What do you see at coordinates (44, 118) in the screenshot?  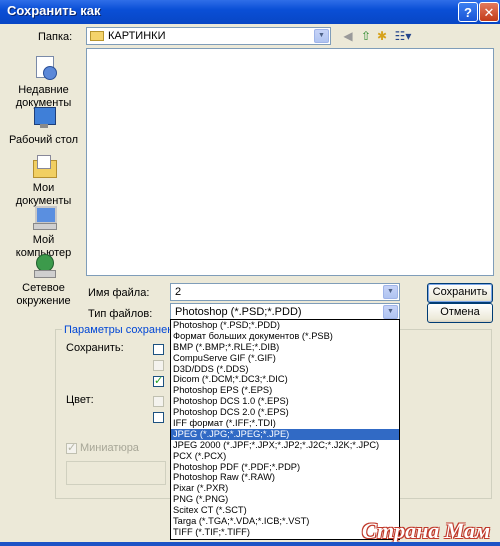 I see `desktop-icon` at bounding box center [44, 118].